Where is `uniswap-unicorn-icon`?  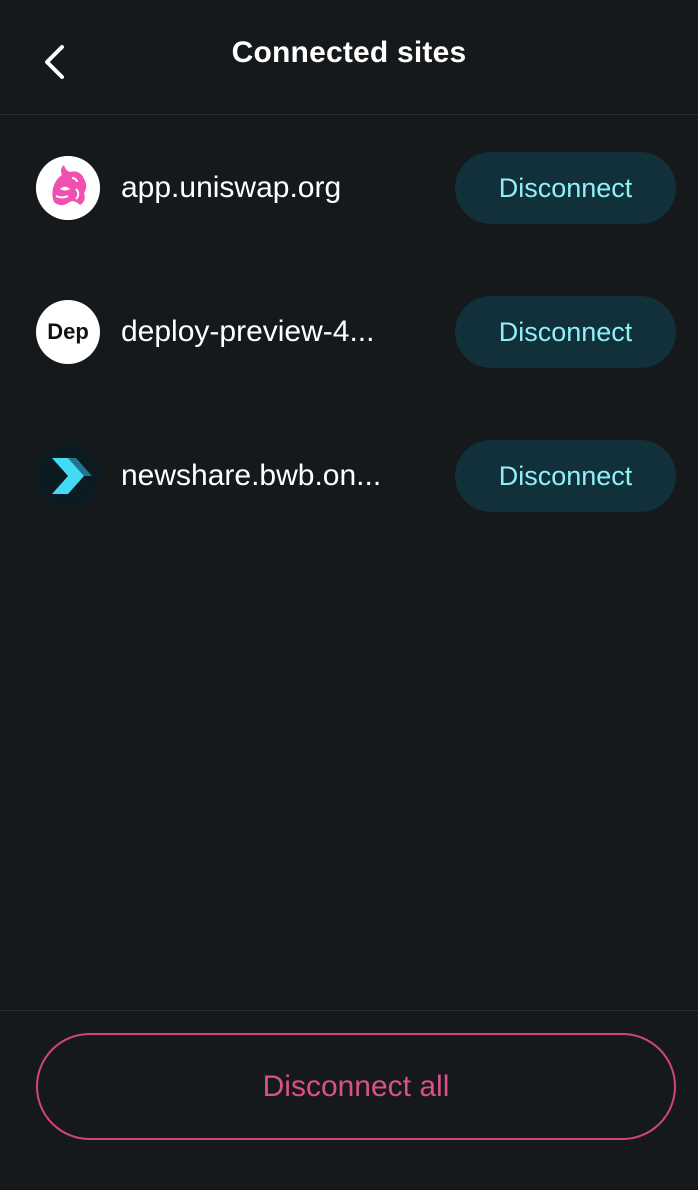
uniswap-unicorn-icon is located at coordinates (68, 188).